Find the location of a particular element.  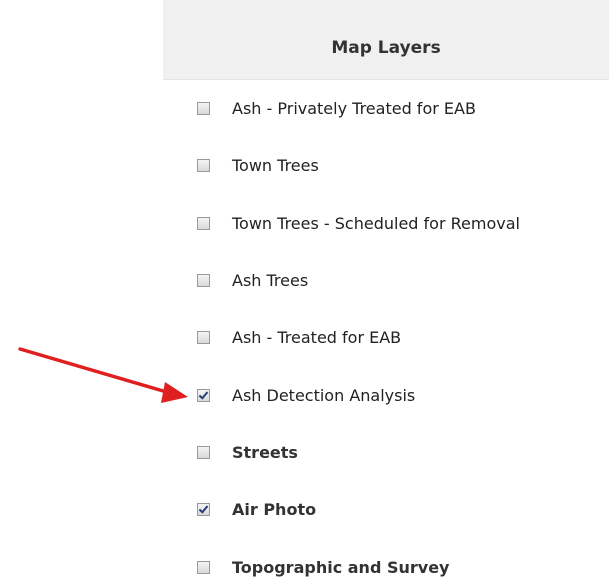

layer-label: Ash Trees is located at coordinates (270, 281).